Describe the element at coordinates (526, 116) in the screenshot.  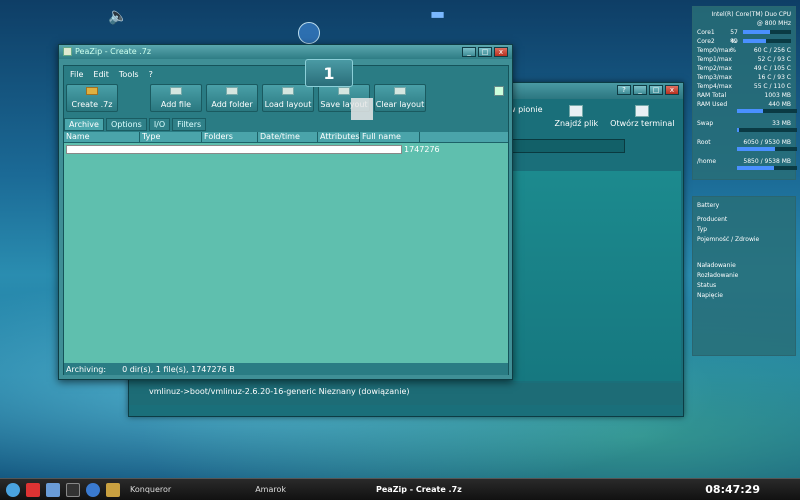
I see `split-vertical-button: w pionie` at that location.